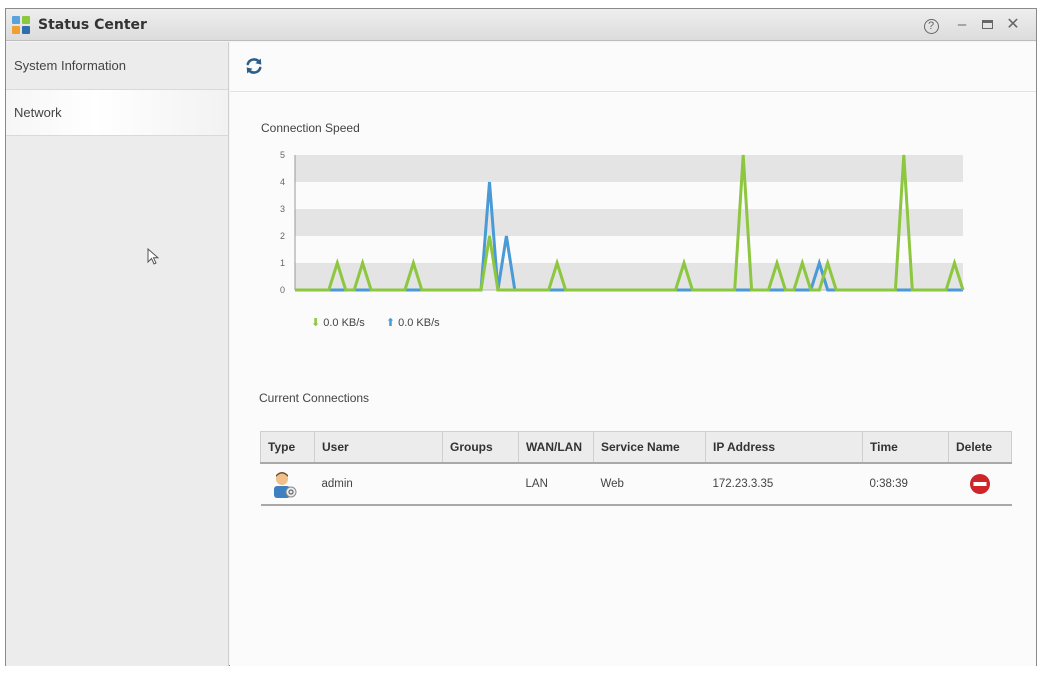  I want to click on delete-cell, so click(980, 484).